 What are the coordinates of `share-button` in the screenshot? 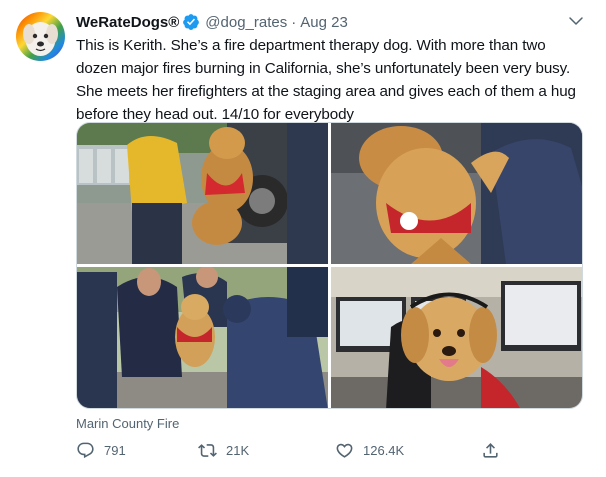 It's located at (495, 450).